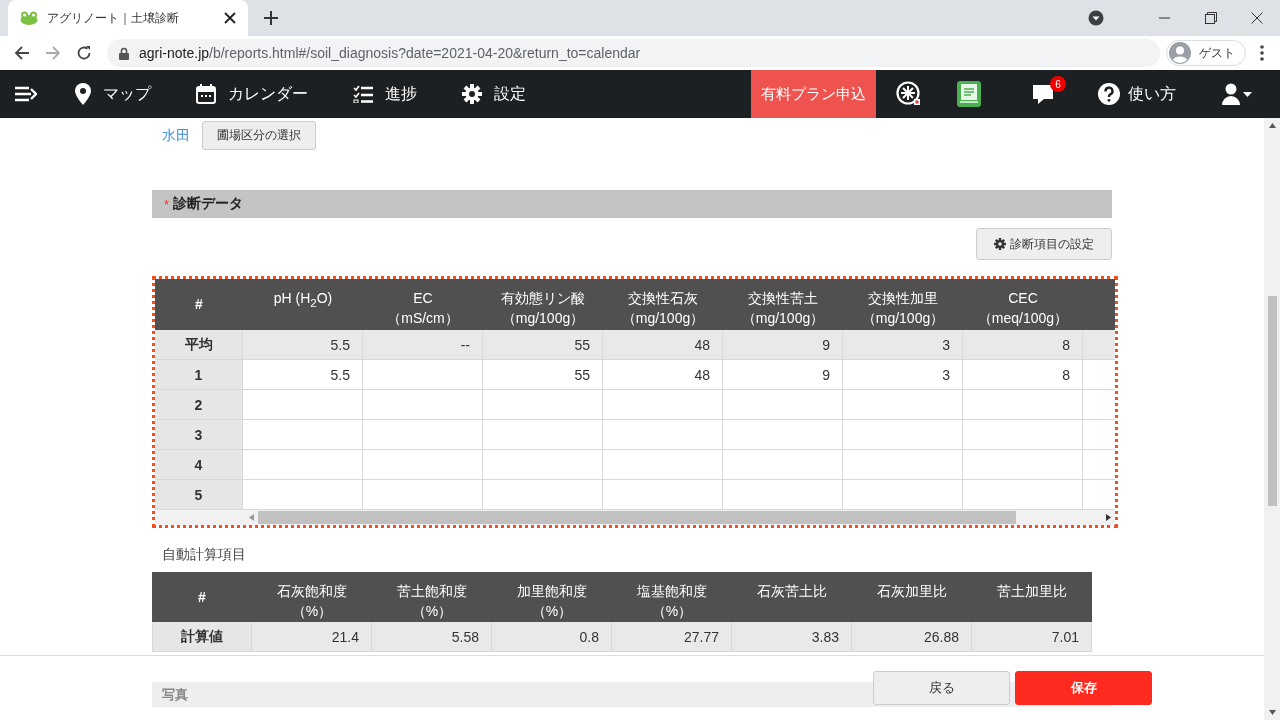 The image size is (1280, 720). Describe the element at coordinates (1058, 84) in the screenshot. I see `notification-badge: 6` at that location.